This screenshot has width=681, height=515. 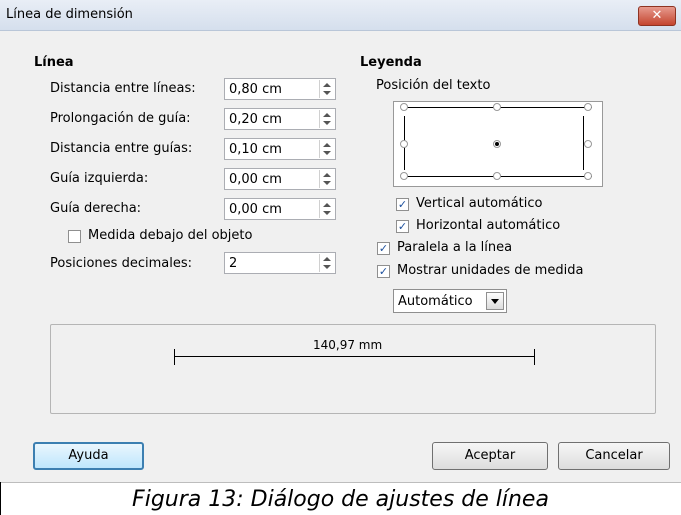 I want to click on help-button: Ayuda, so click(x=88, y=456).